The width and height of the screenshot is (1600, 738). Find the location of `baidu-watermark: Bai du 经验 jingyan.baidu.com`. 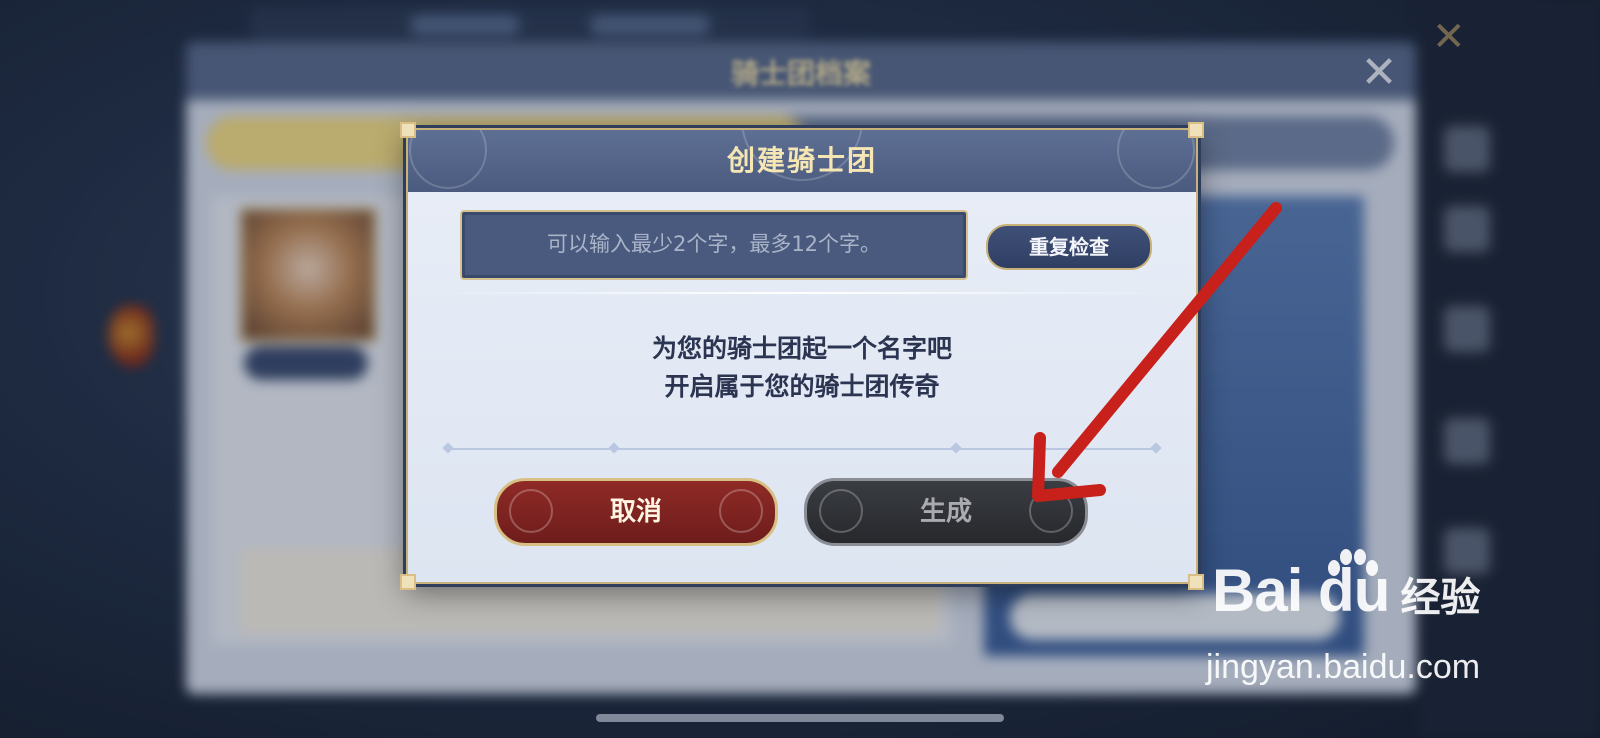

baidu-watermark: Bai du 经验 jingyan.baidu.com is located at coordinates (1343, 617).